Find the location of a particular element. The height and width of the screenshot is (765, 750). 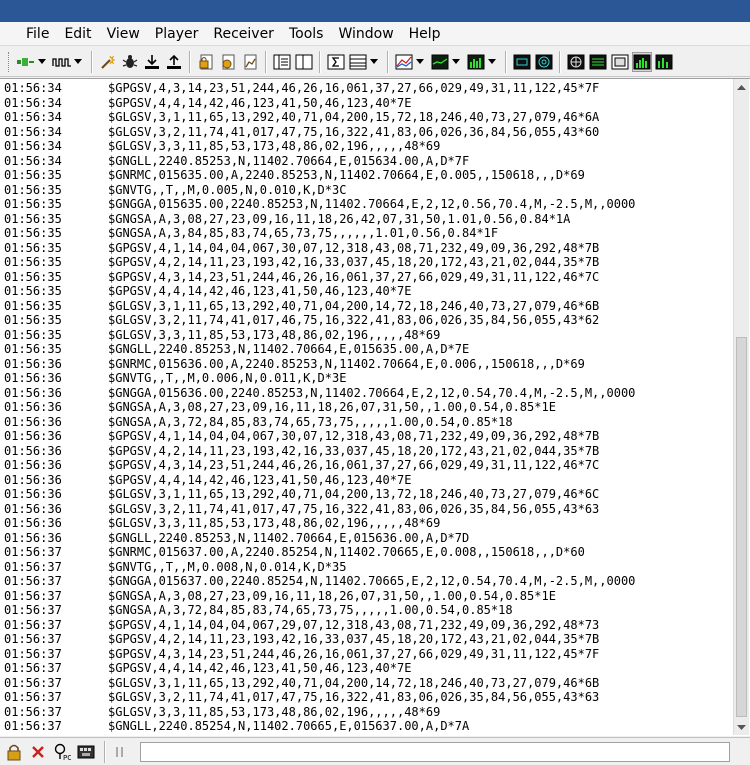

sum-icon is located at coordinates (336, 62).